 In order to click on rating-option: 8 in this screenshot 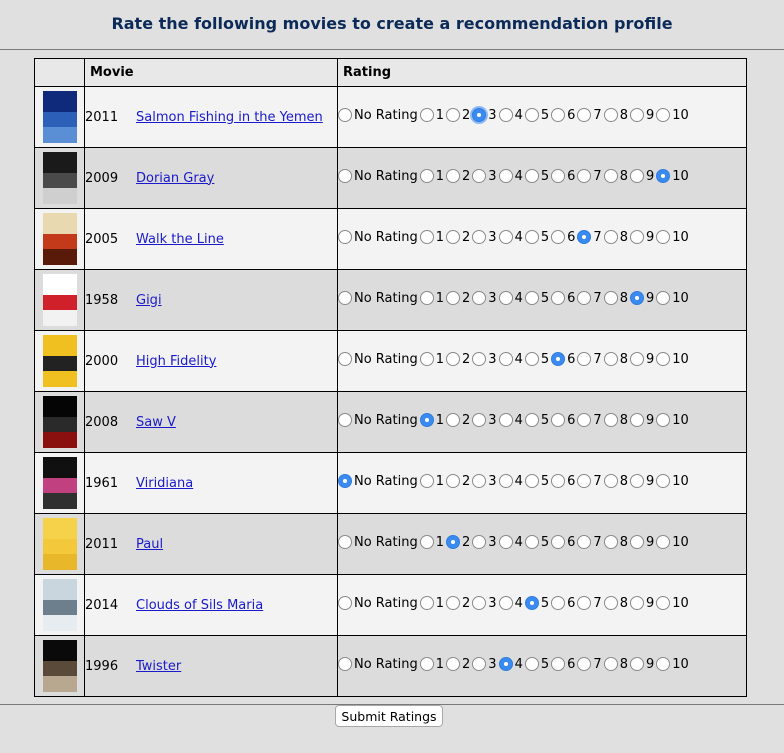, I will do `click(615, 542)`.